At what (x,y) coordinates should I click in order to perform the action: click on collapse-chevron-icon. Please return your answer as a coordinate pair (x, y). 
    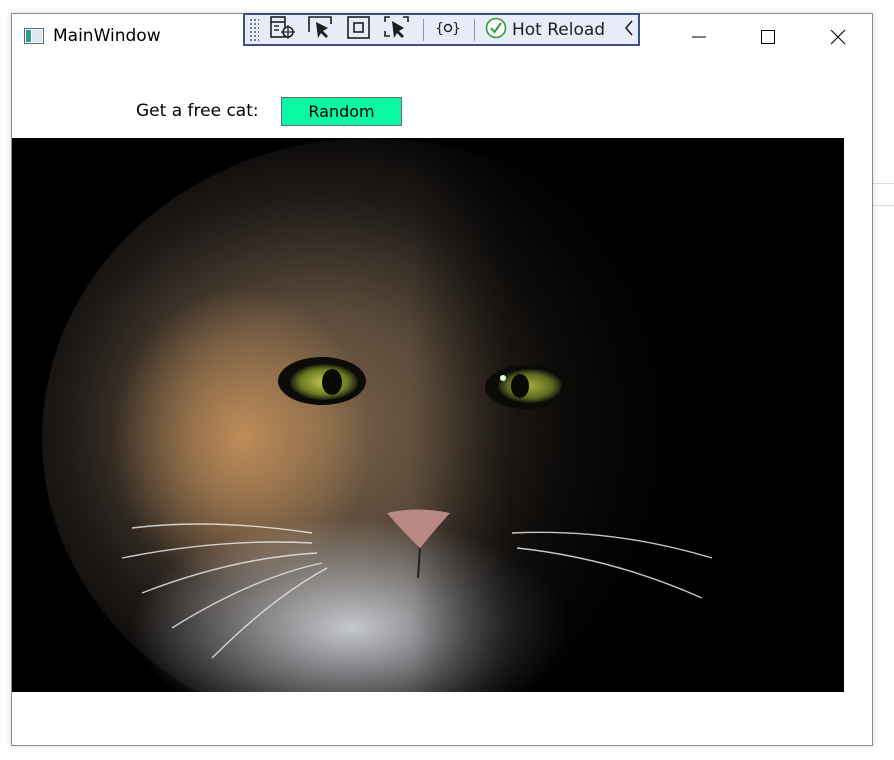
    Looking at the image, I should click on (629, 30).